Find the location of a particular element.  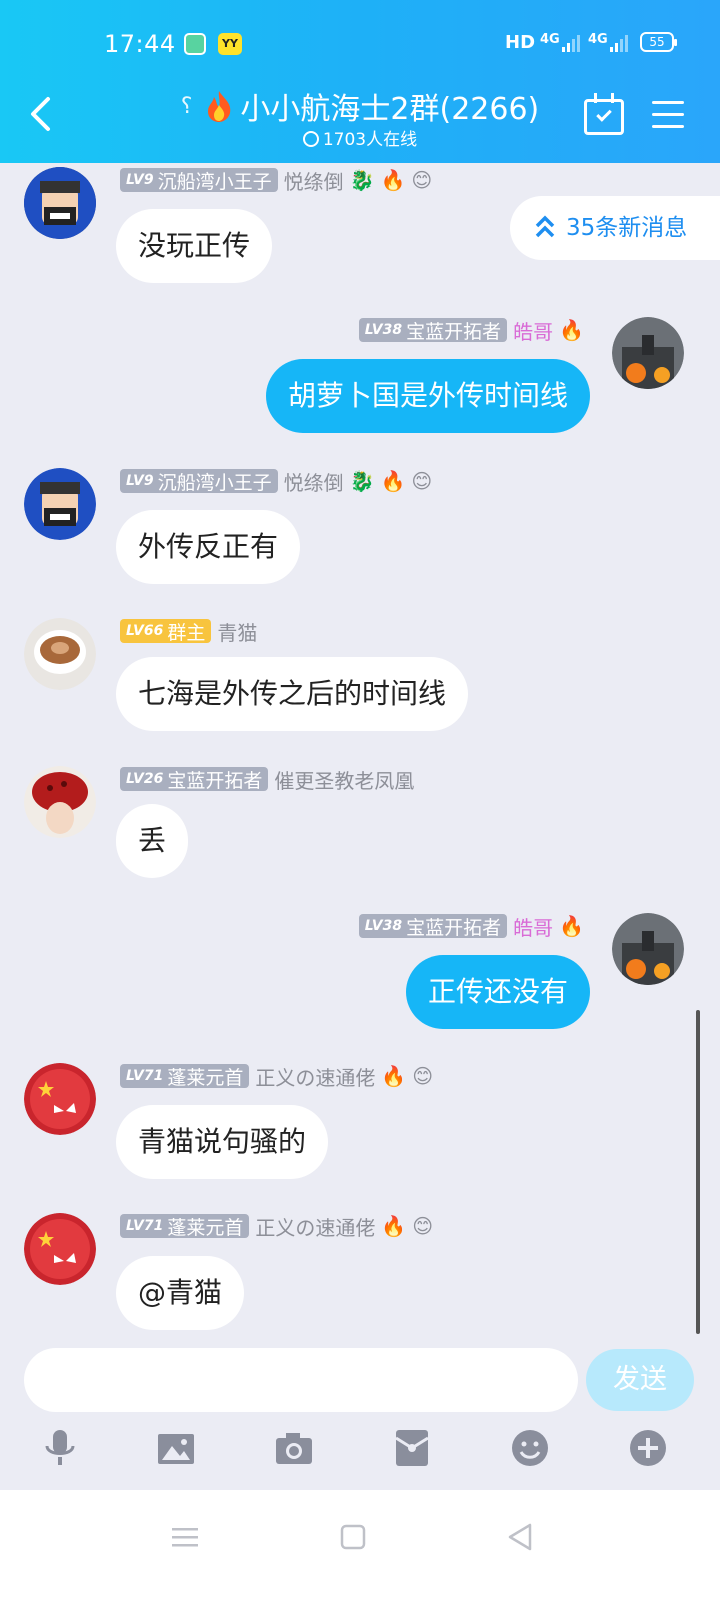

ear-icon: ⸮ is located at coordinates (186, 106).